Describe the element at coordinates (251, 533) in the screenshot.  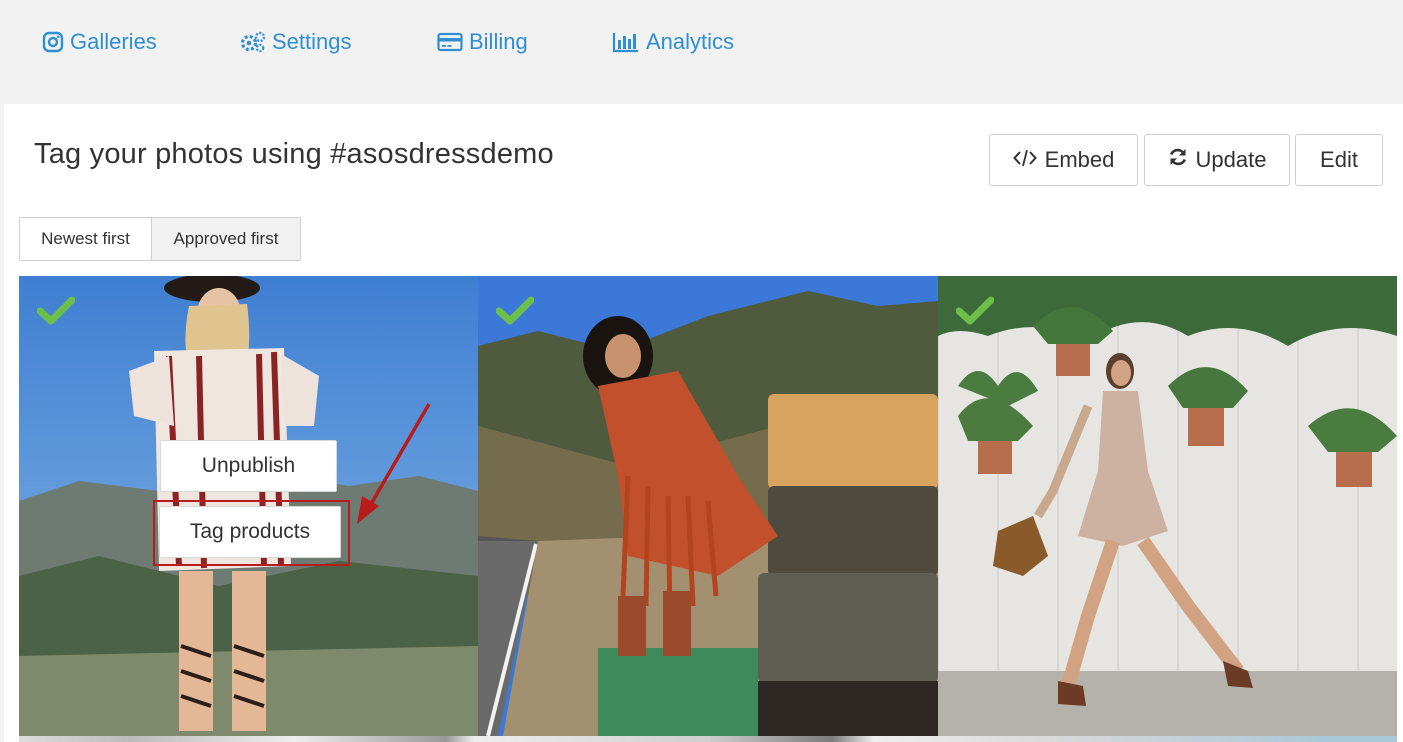
I see `highlight-box` at that location.